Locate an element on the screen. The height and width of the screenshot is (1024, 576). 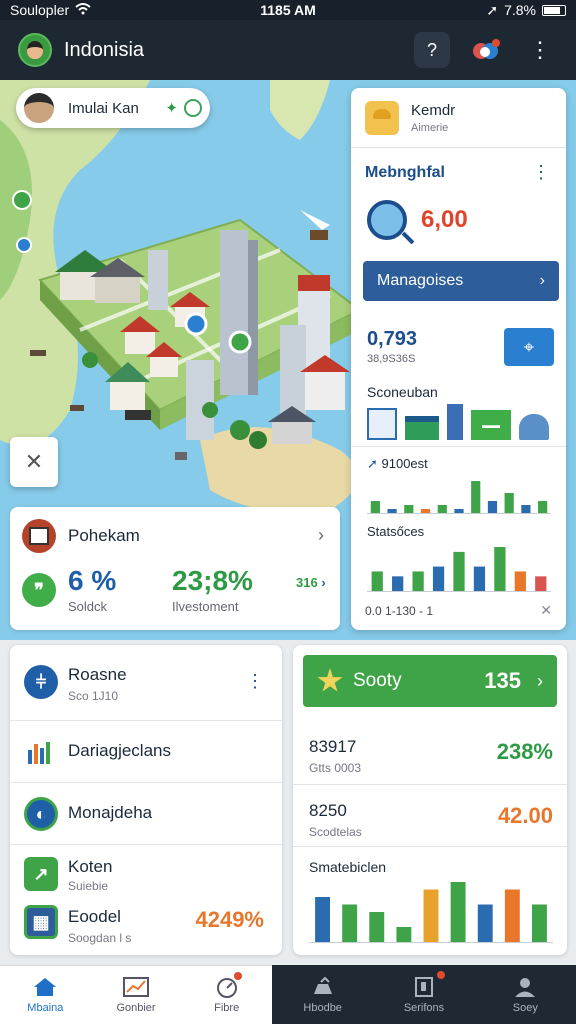
divider is located at coordinates (458, 446).